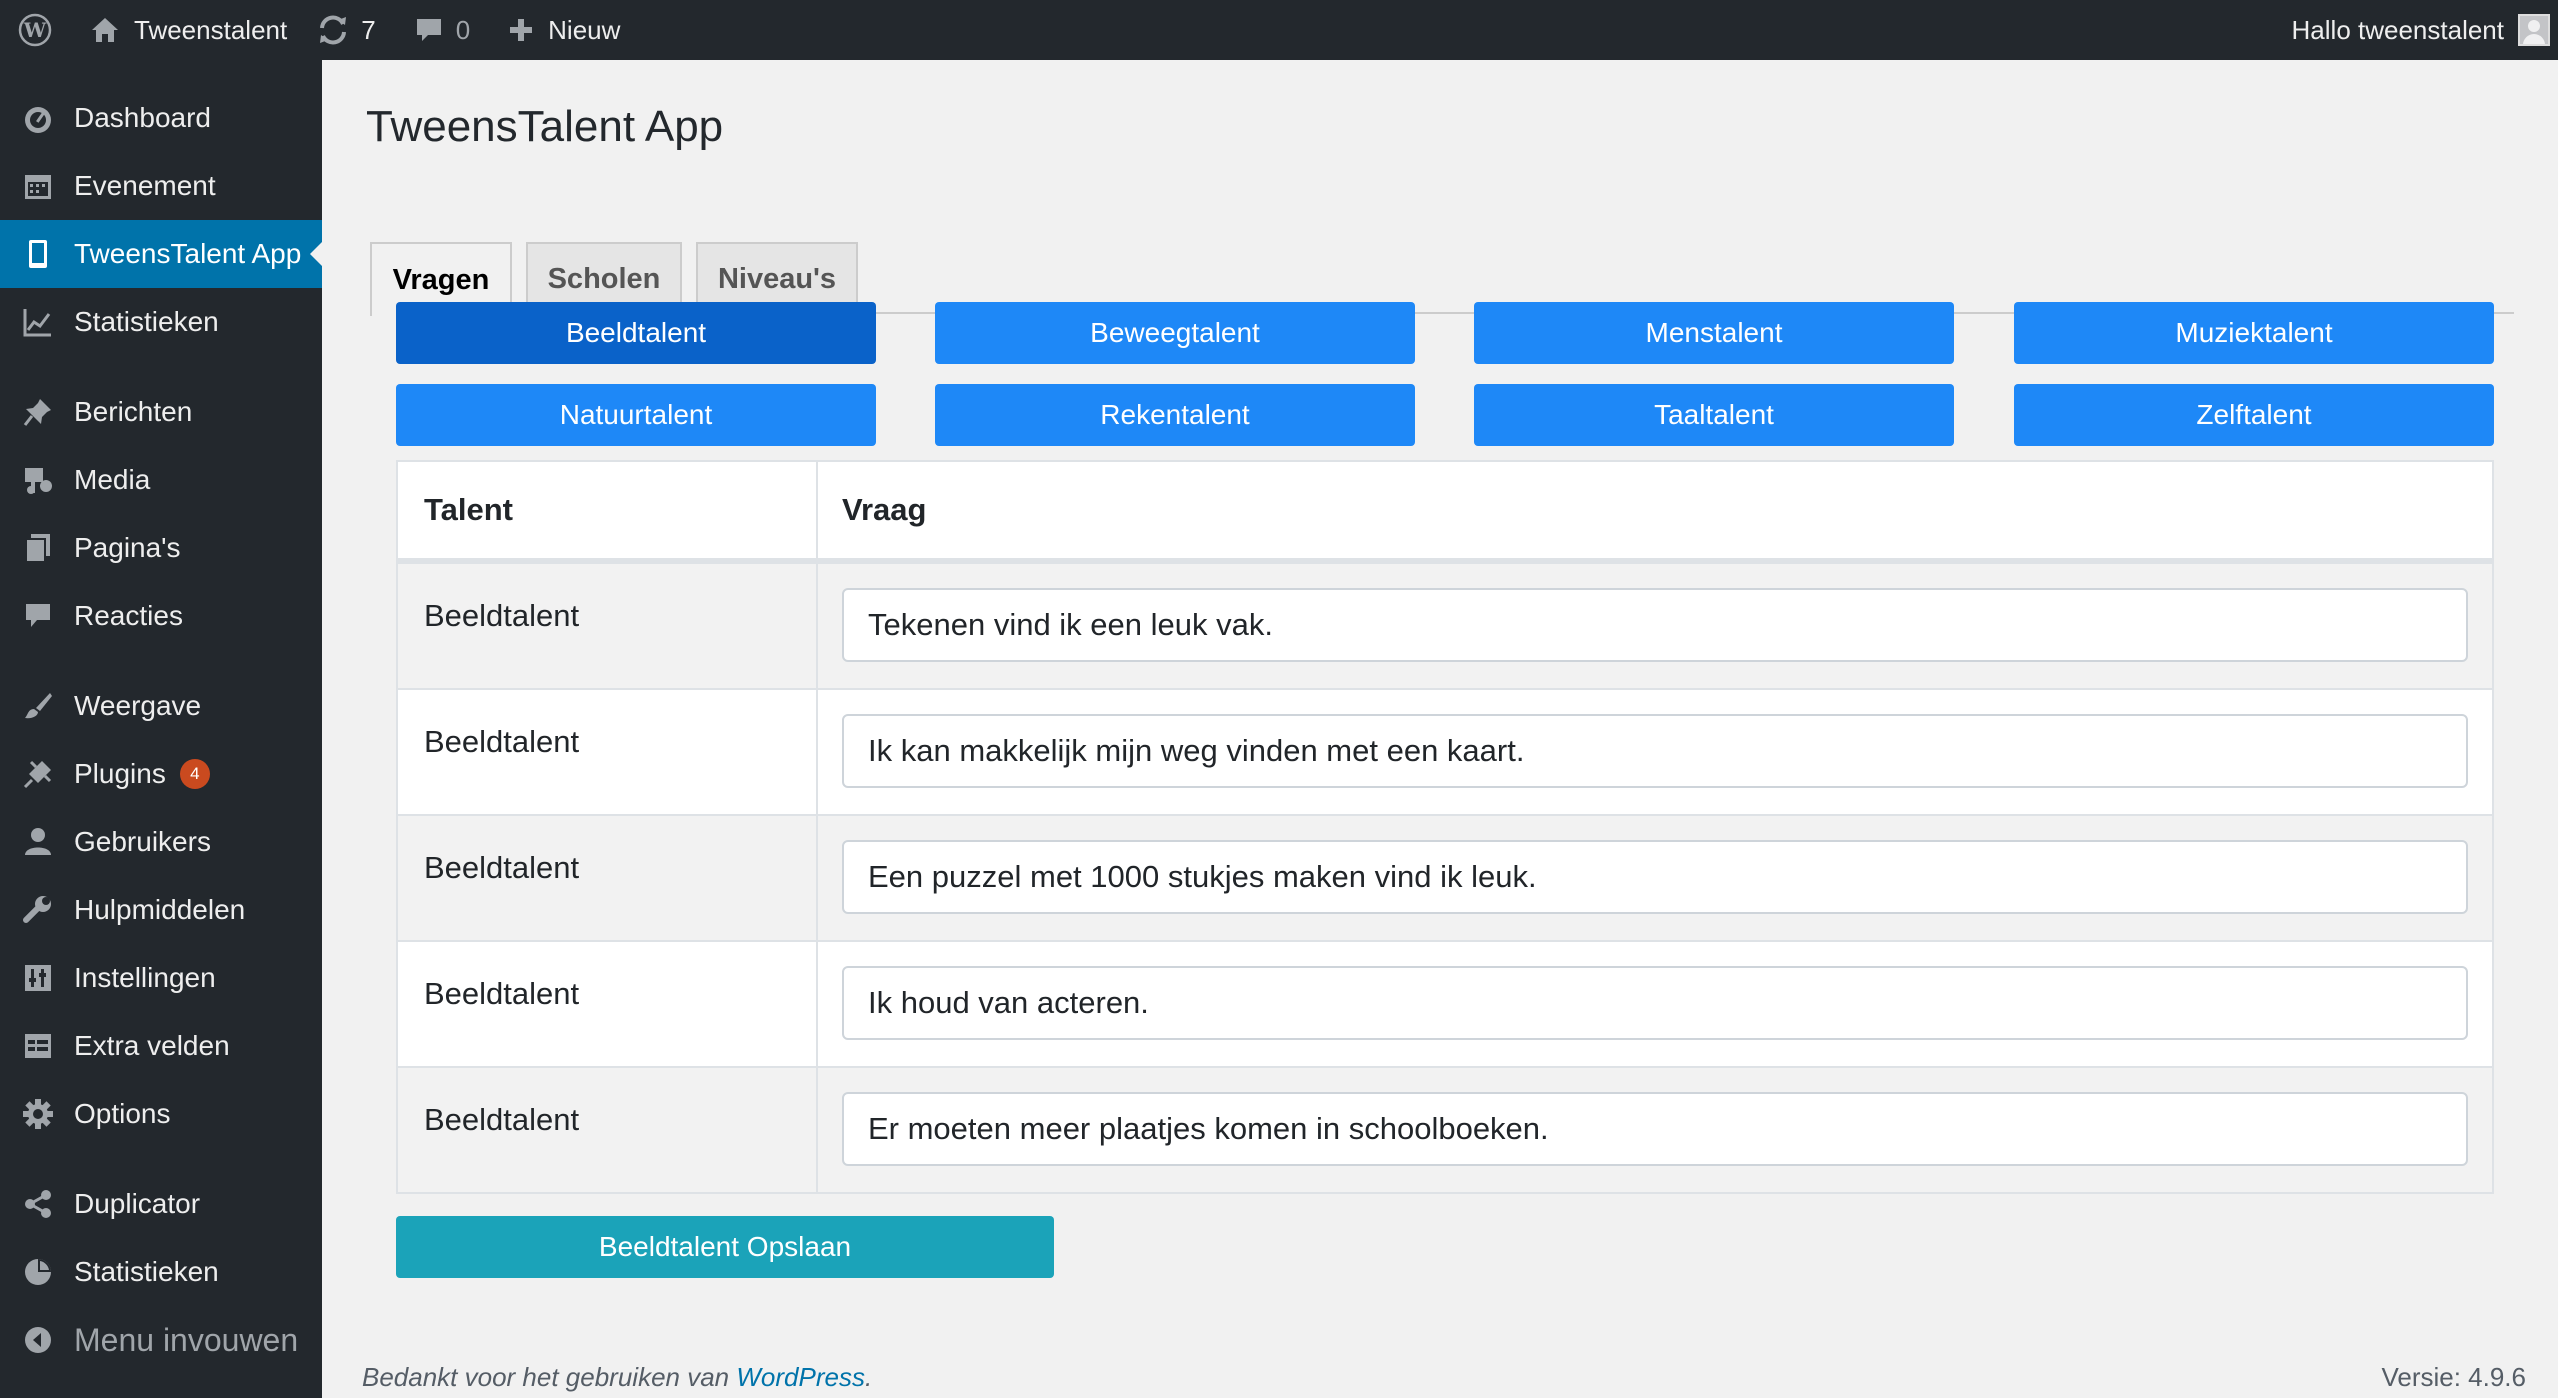  I want to click on column-header-vraag: Vraag, so click(884, 509).